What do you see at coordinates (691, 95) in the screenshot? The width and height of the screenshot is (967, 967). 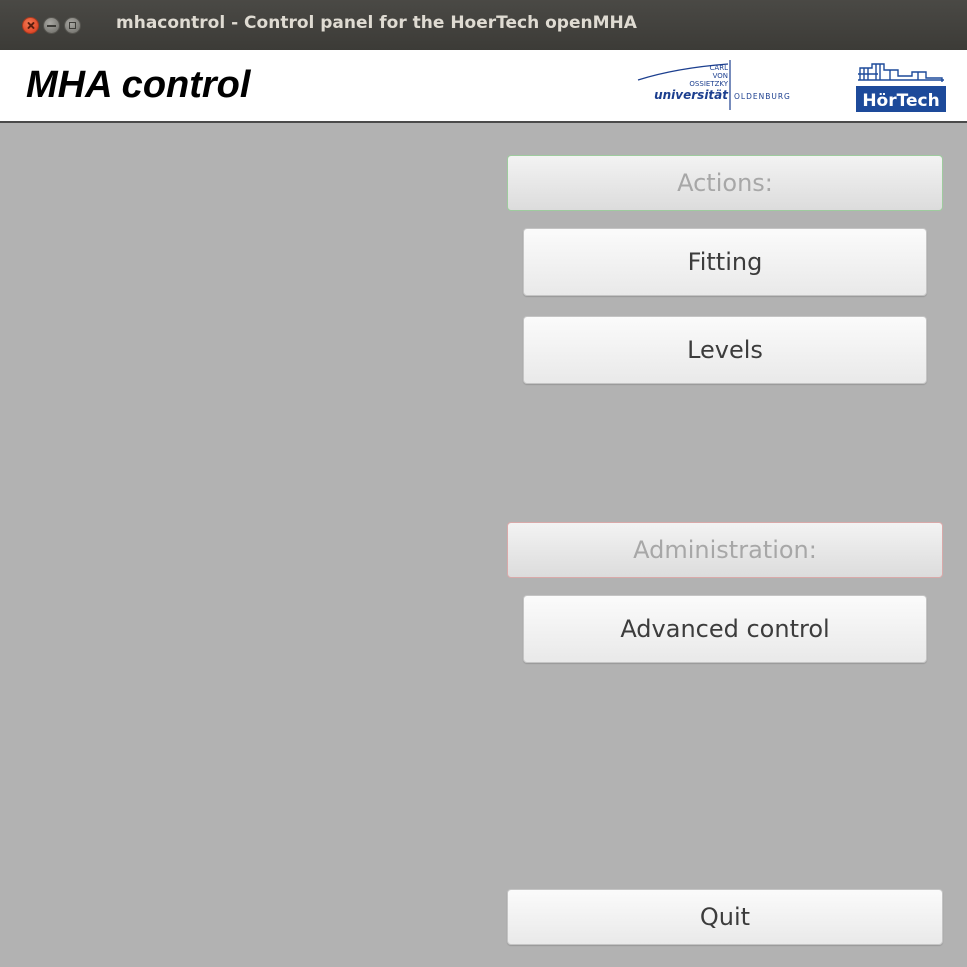 I see `uni-logo-universitaet: universität` at bounding box center [691, 95].